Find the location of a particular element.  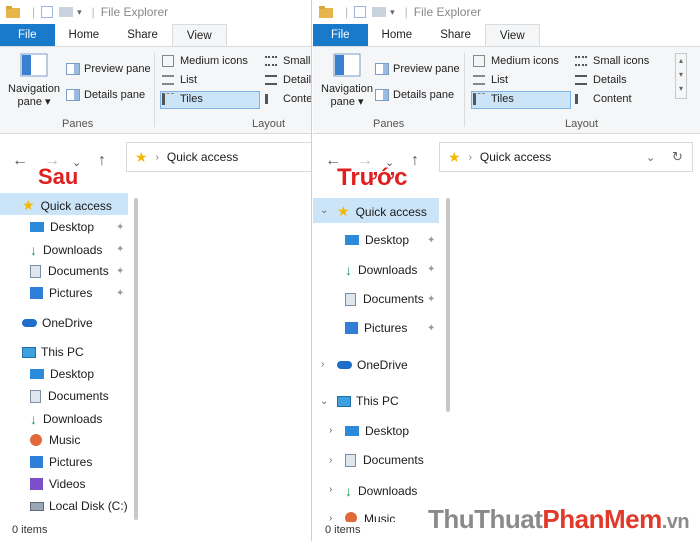

panes-group-label: Panes is located at coordinates (78, 124).